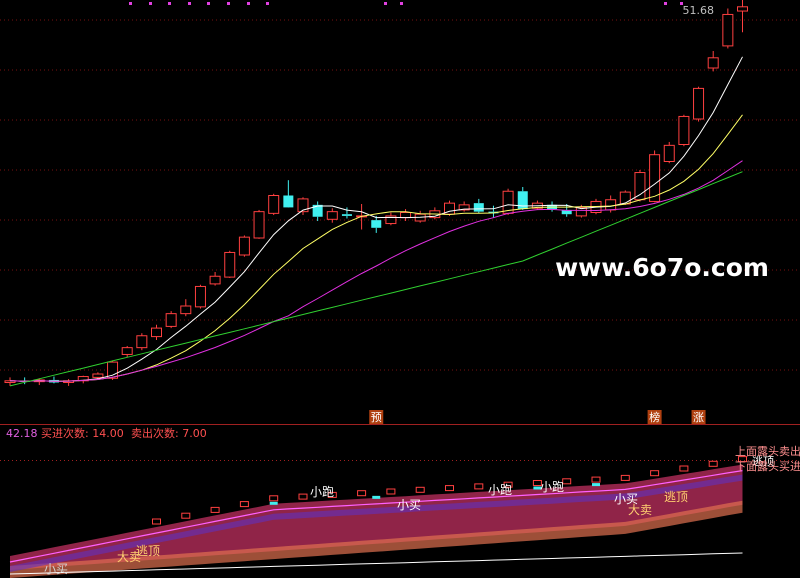  What do you see at coordinates (376, 417) in the screenshot?
I see `signal-marker-text: 预` at bounding box center [376, 417].